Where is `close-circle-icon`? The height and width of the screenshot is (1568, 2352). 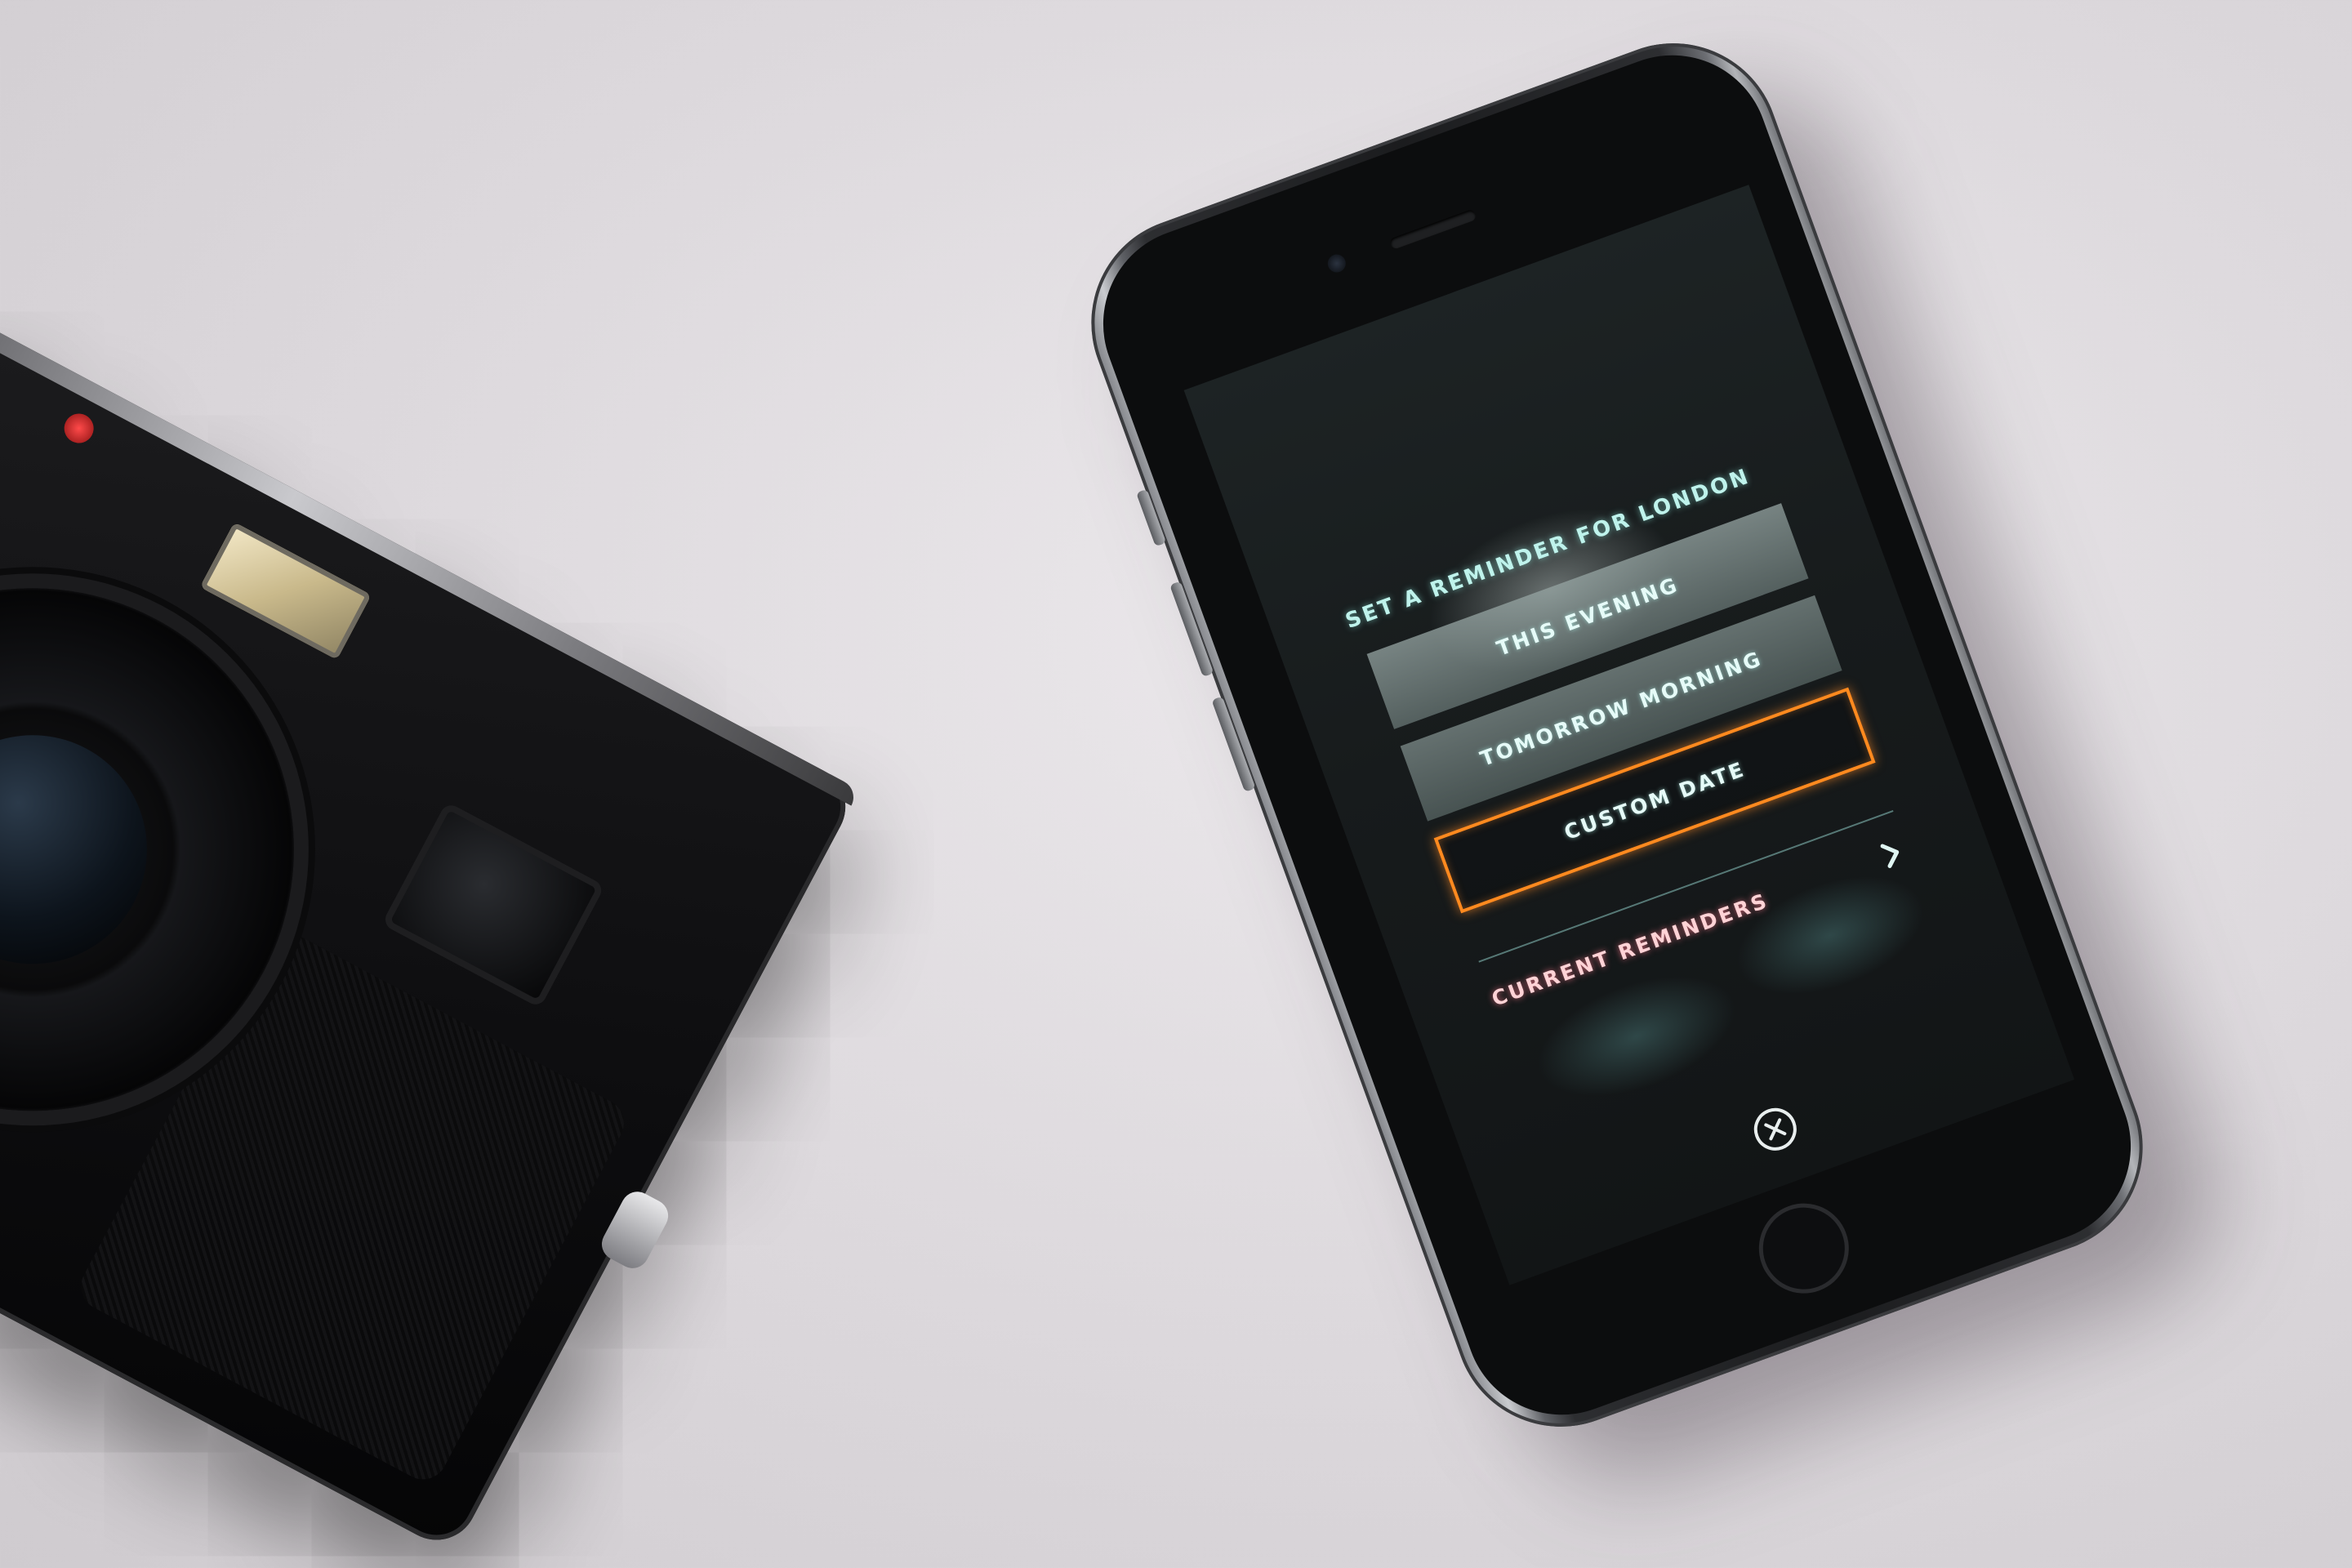 close-circle-icon is located at coordinates (1775, 1129).